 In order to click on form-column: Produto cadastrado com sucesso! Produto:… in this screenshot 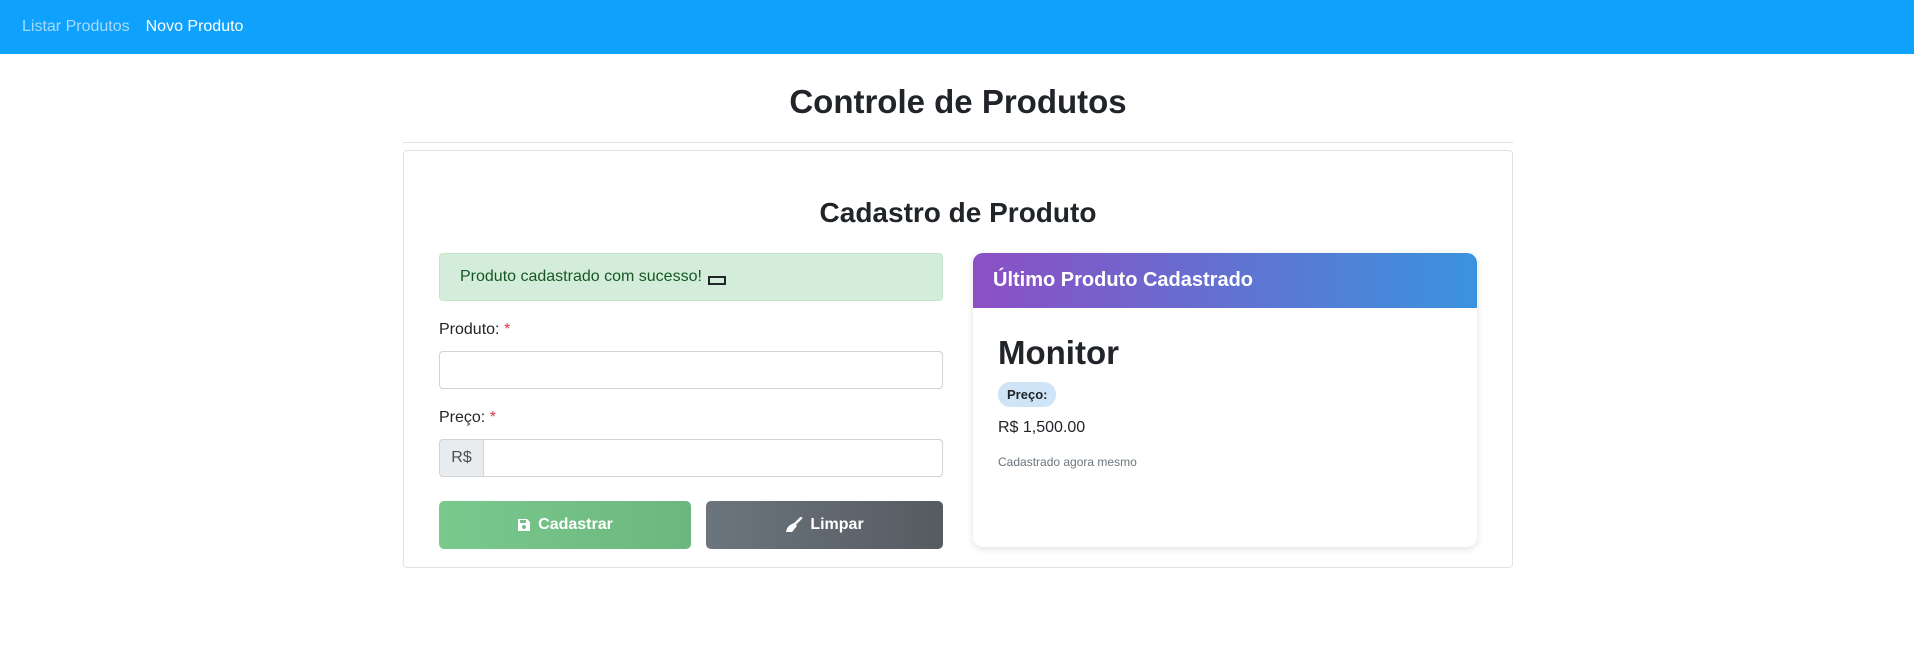, I will do `click(691, 401)`.